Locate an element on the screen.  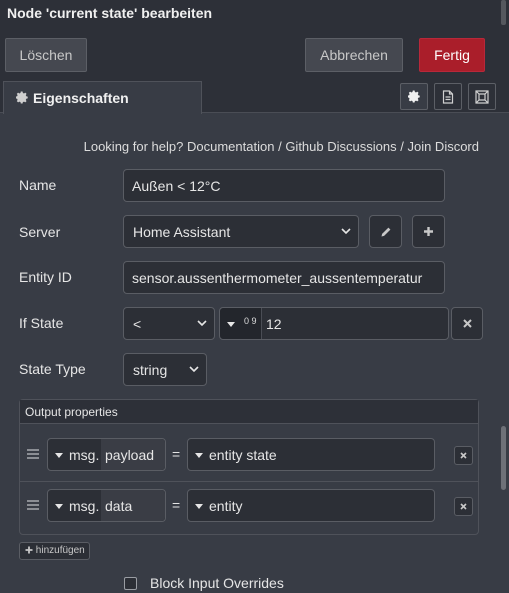
output-row-2-property: msg. data is located at coordinates (106, 505).